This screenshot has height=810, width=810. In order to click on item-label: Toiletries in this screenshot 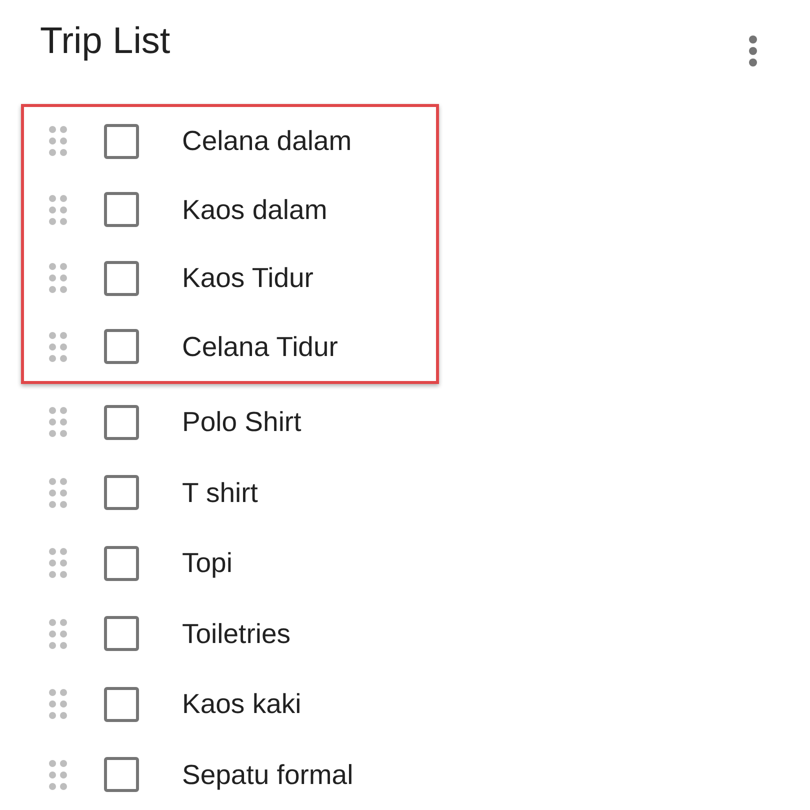, I will do `click(236, 634)`.